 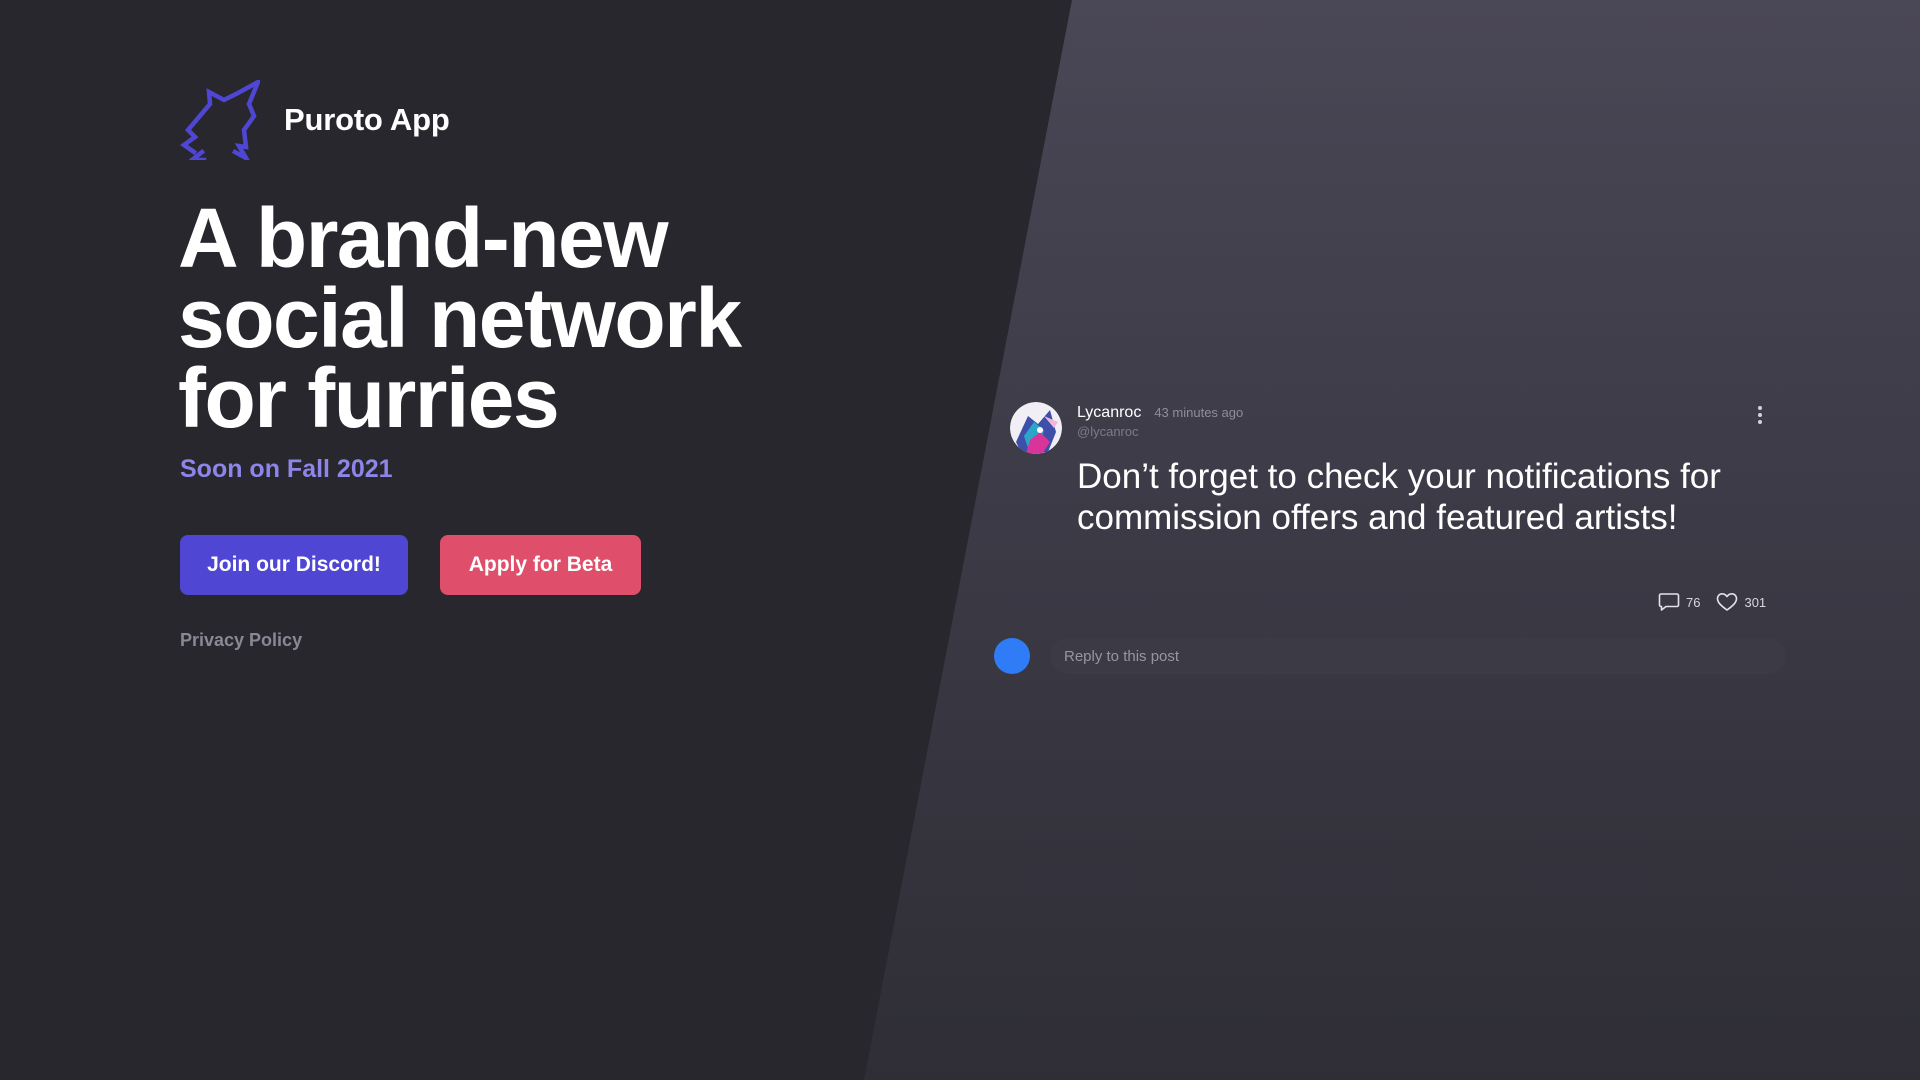 What do you see at coordinates (1109, 413) in the screenshot?
I see `author-name: Lycanroc` at bounding box center [1109, 413].